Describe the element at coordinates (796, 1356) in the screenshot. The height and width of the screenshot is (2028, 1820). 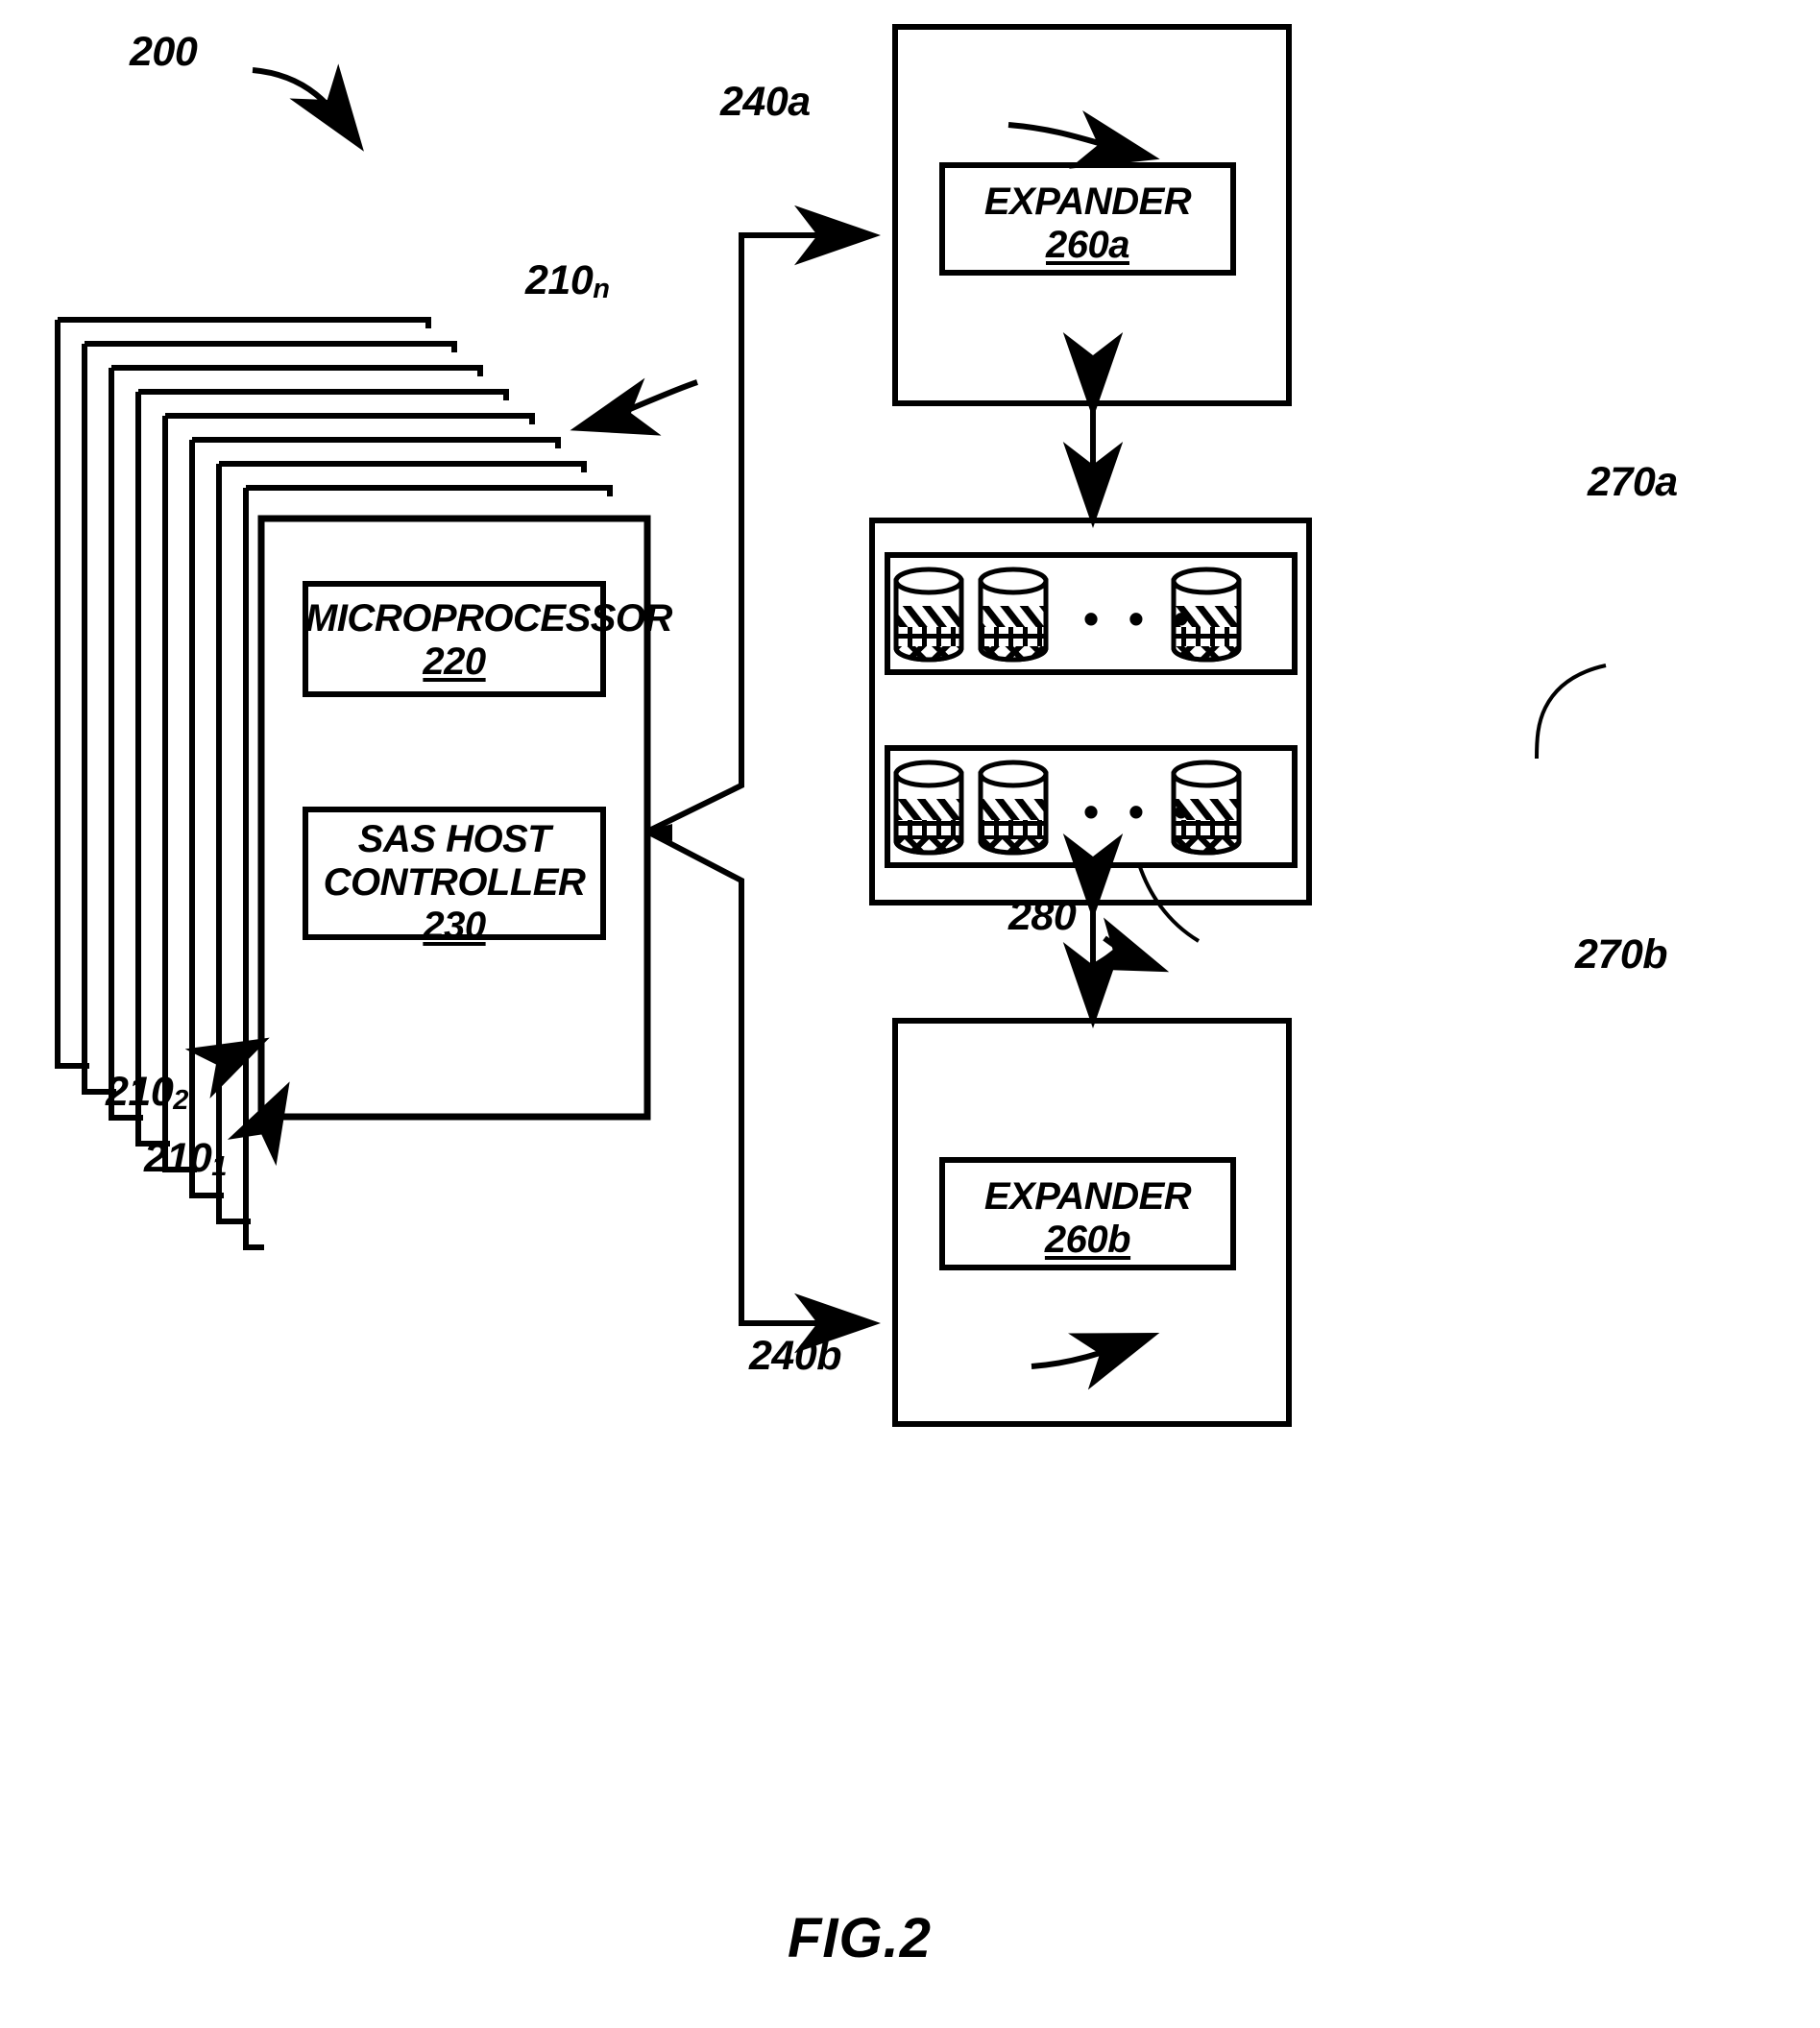
I see `ref-label-enclosure-240b: 240b` at that location.